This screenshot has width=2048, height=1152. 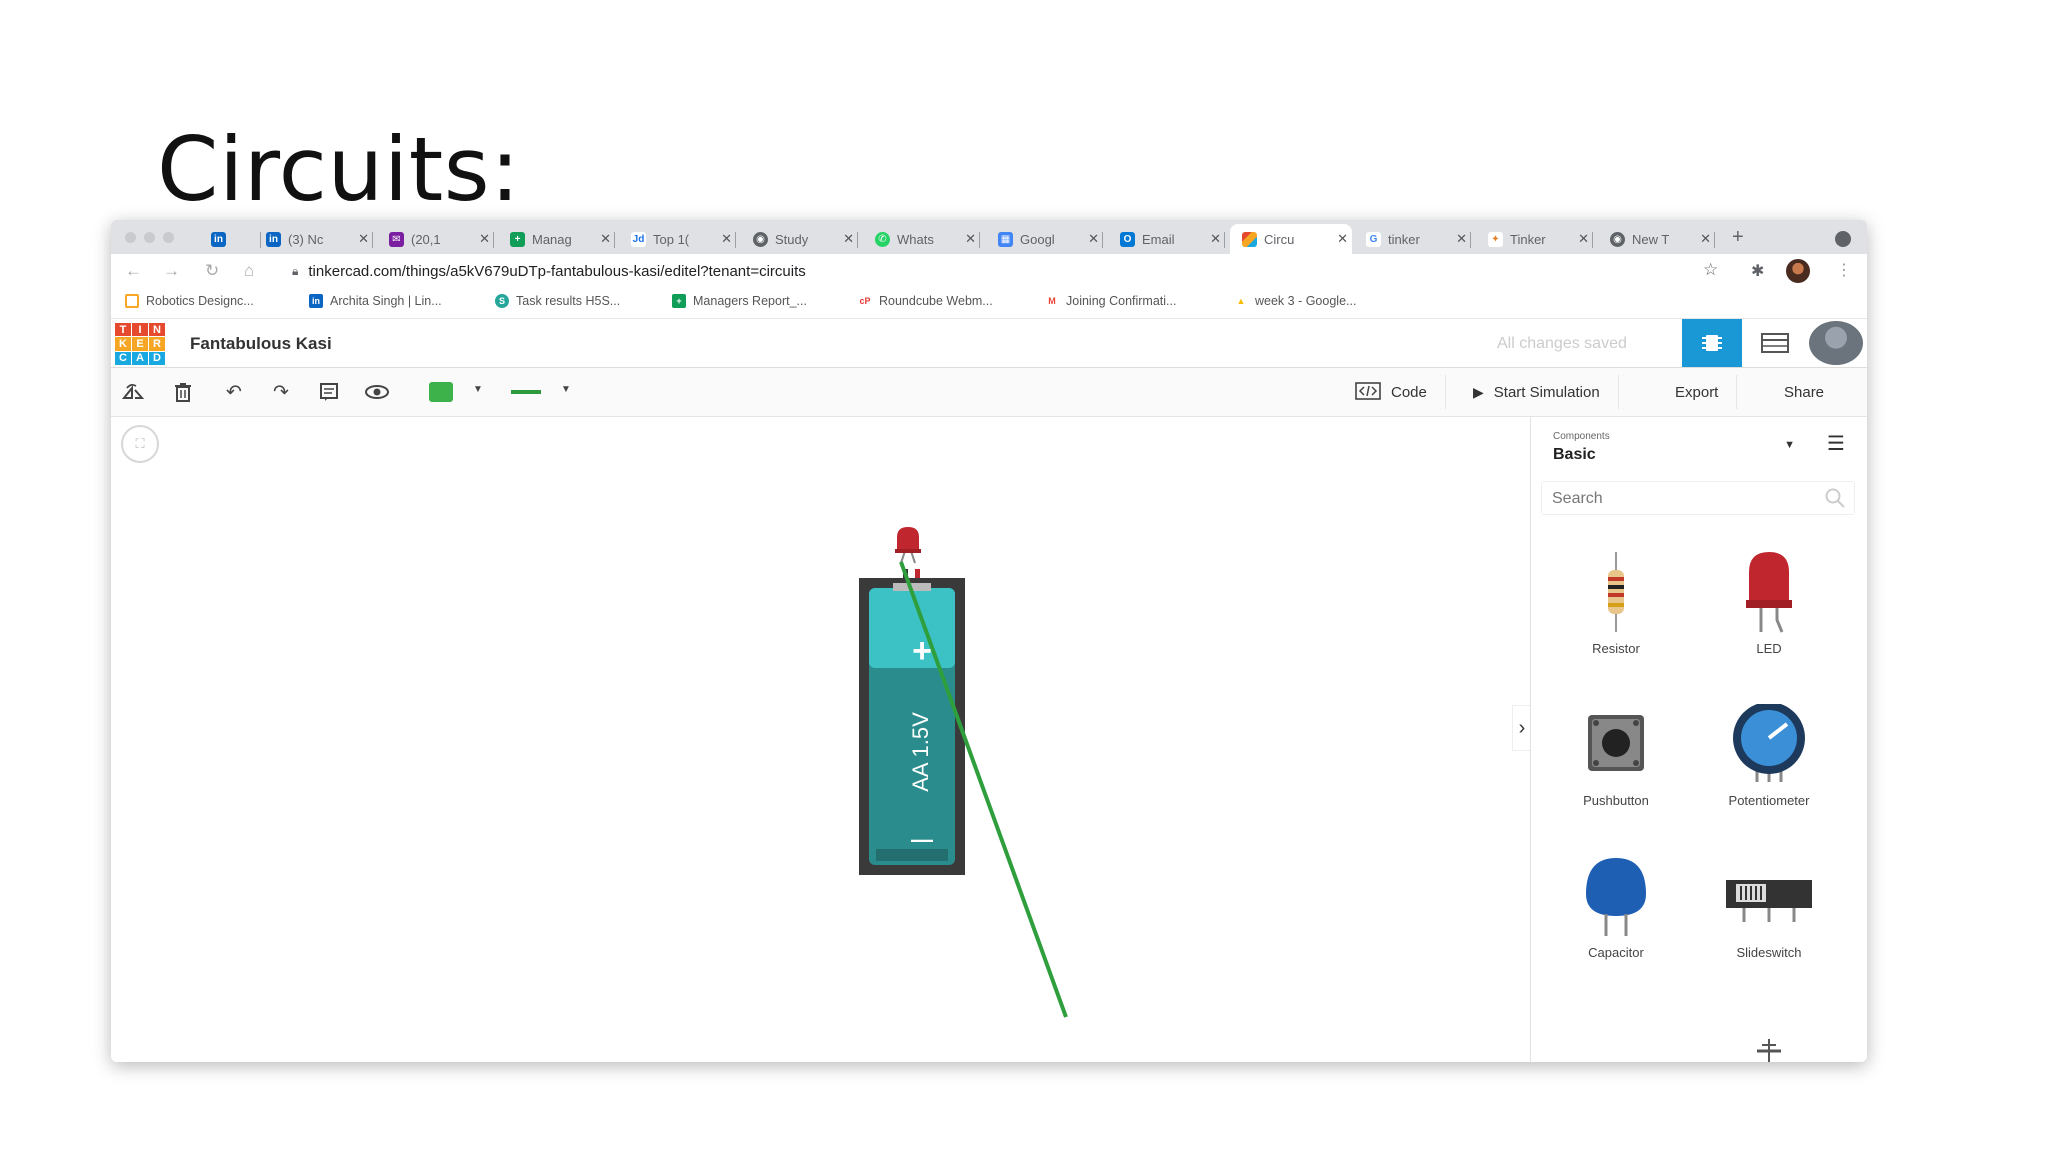 I want to click on back-icon: ←, so click(x=133, y=271).